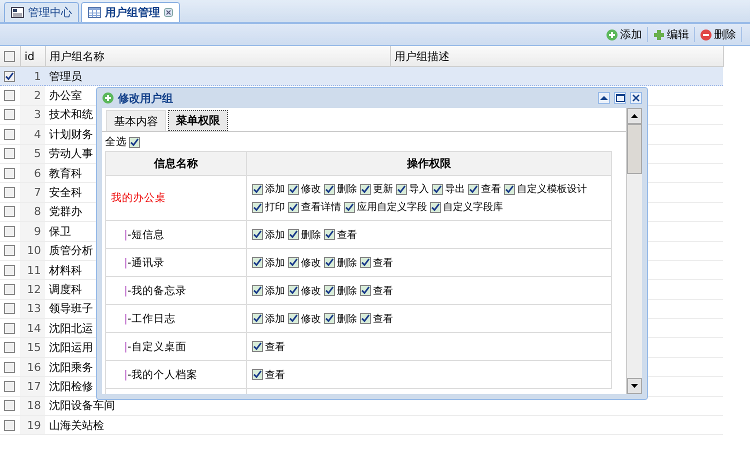  I want to click on column-header: 用户组名称, so click(217, 56).